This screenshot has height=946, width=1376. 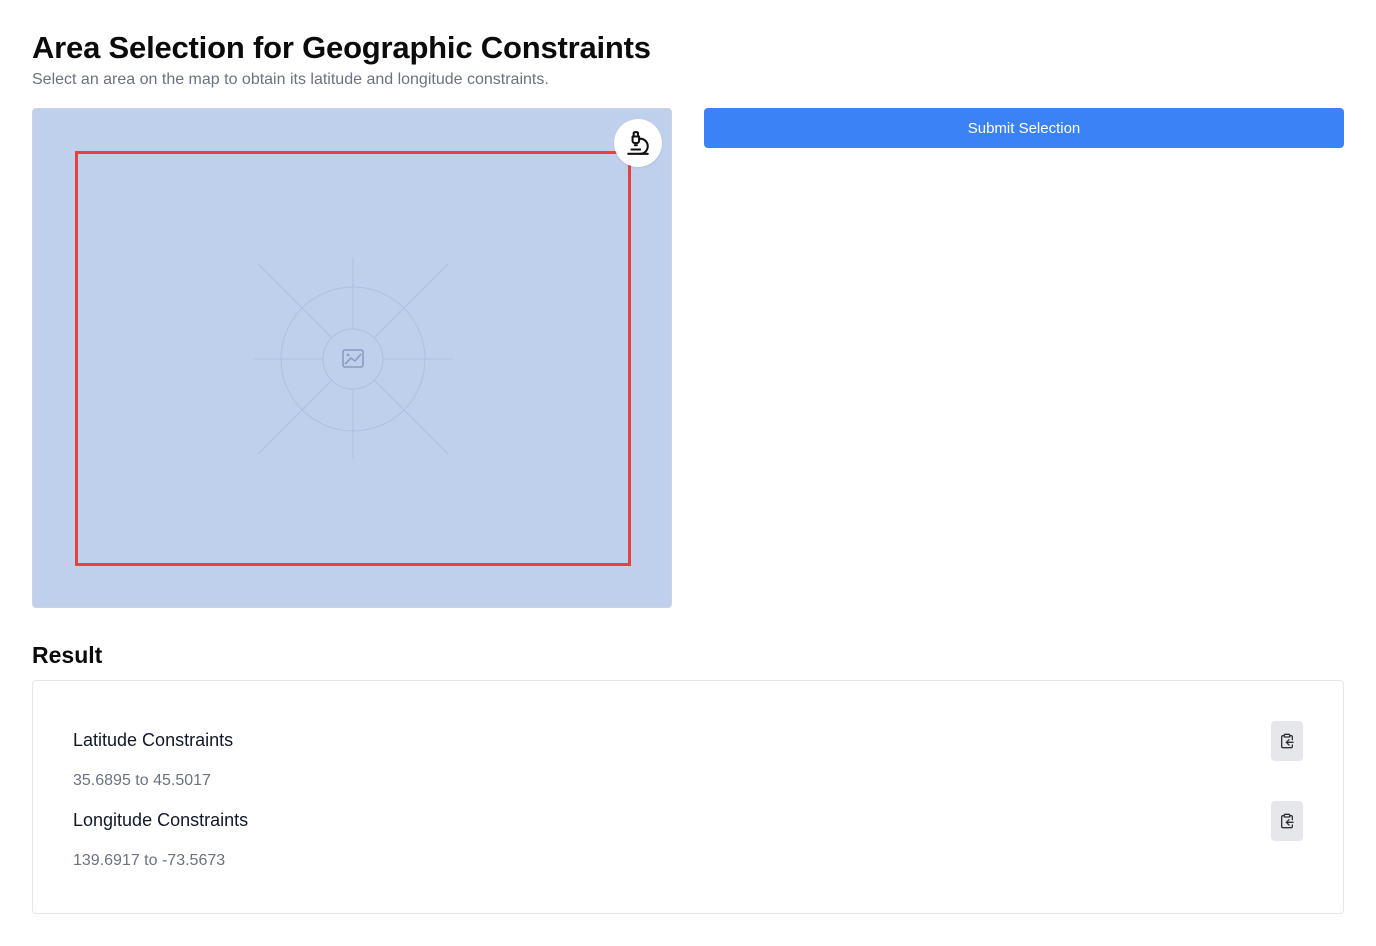 I want to click on copy-longitude-button, so click(x=1287, y=821).